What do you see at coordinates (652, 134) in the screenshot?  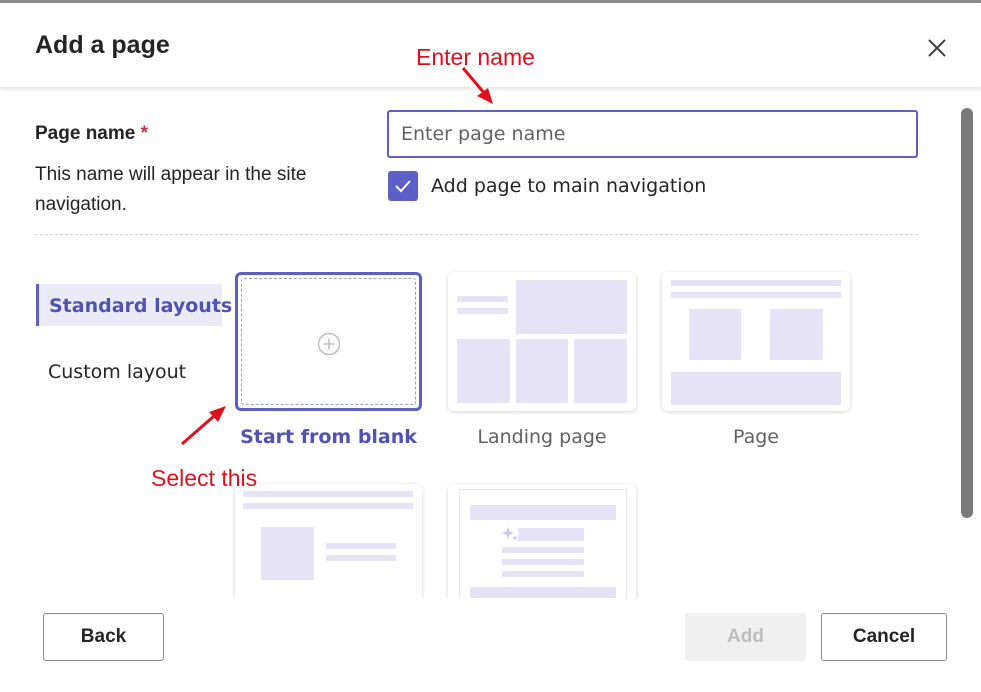 I see `page-name-input` at bounding box center [652, 134].